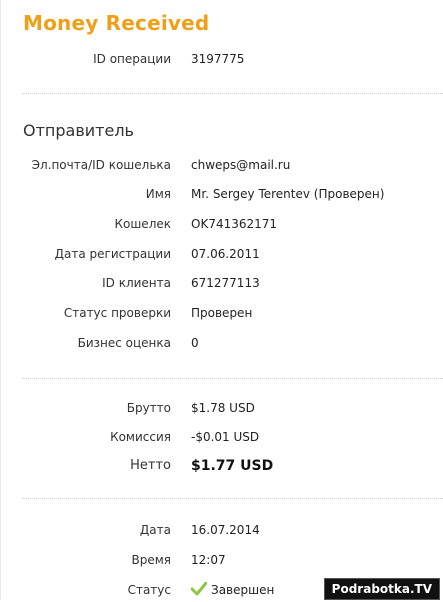  I want to click on sender-name-value: Mr. Sergey Terentev (Проверен), so click(288, 194).